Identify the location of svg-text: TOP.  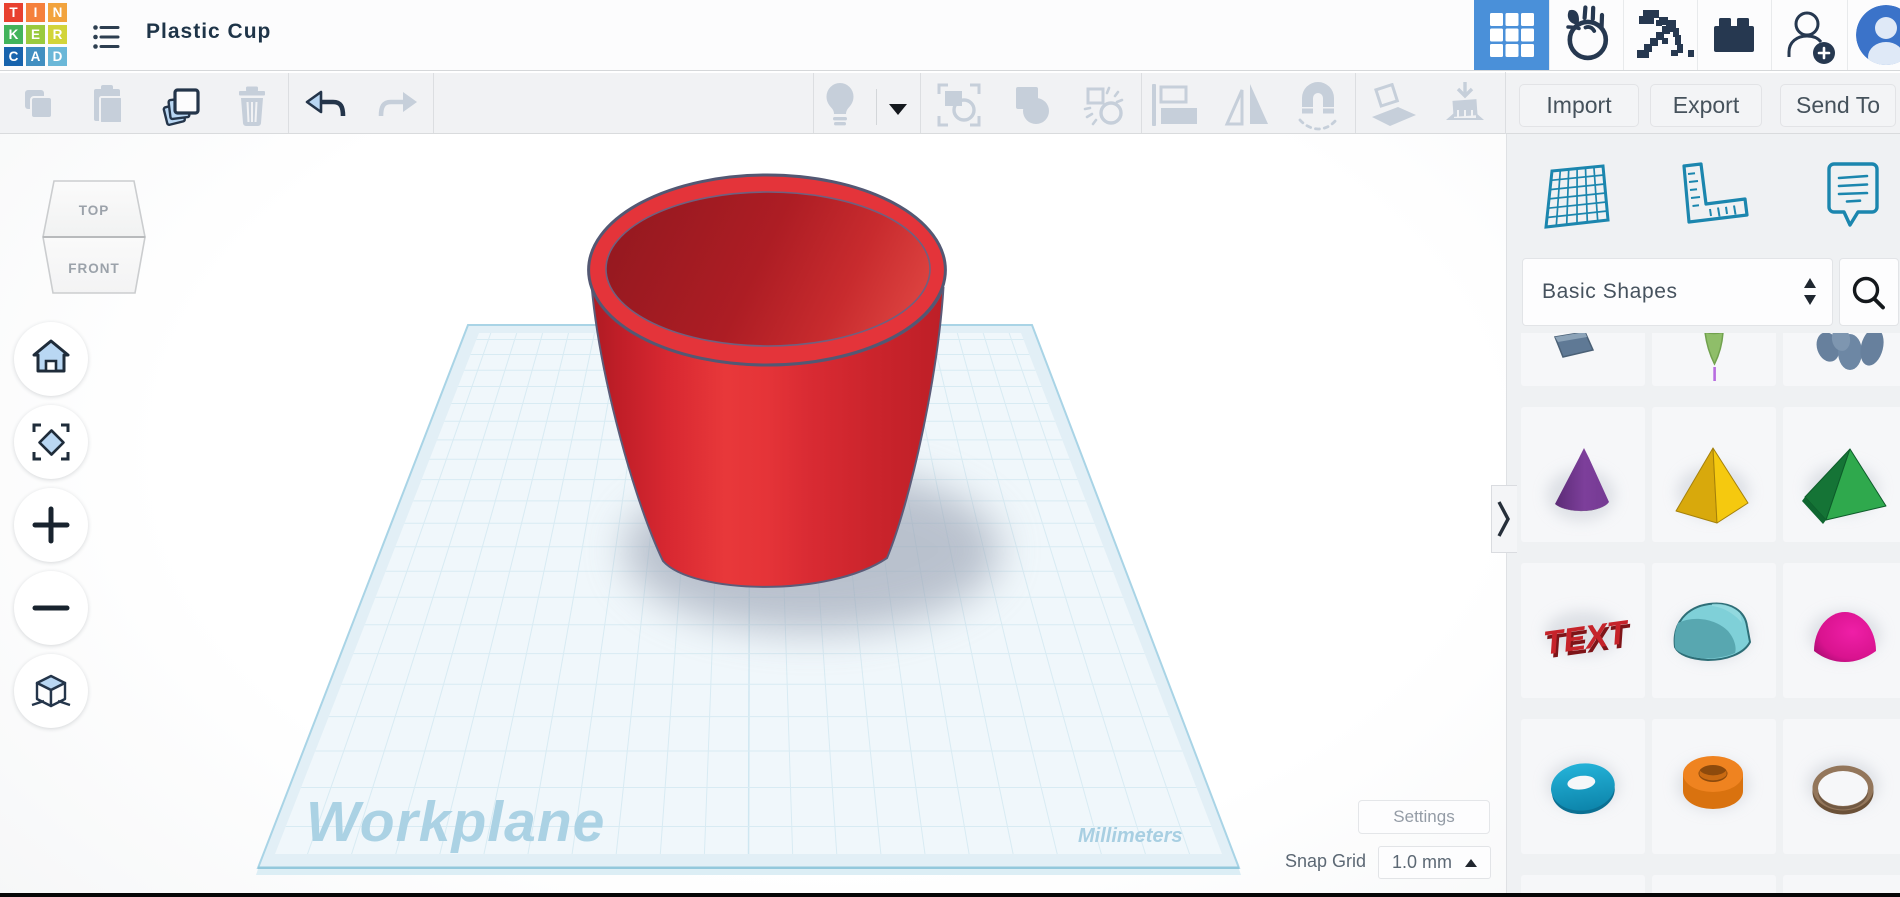
(94, 210).